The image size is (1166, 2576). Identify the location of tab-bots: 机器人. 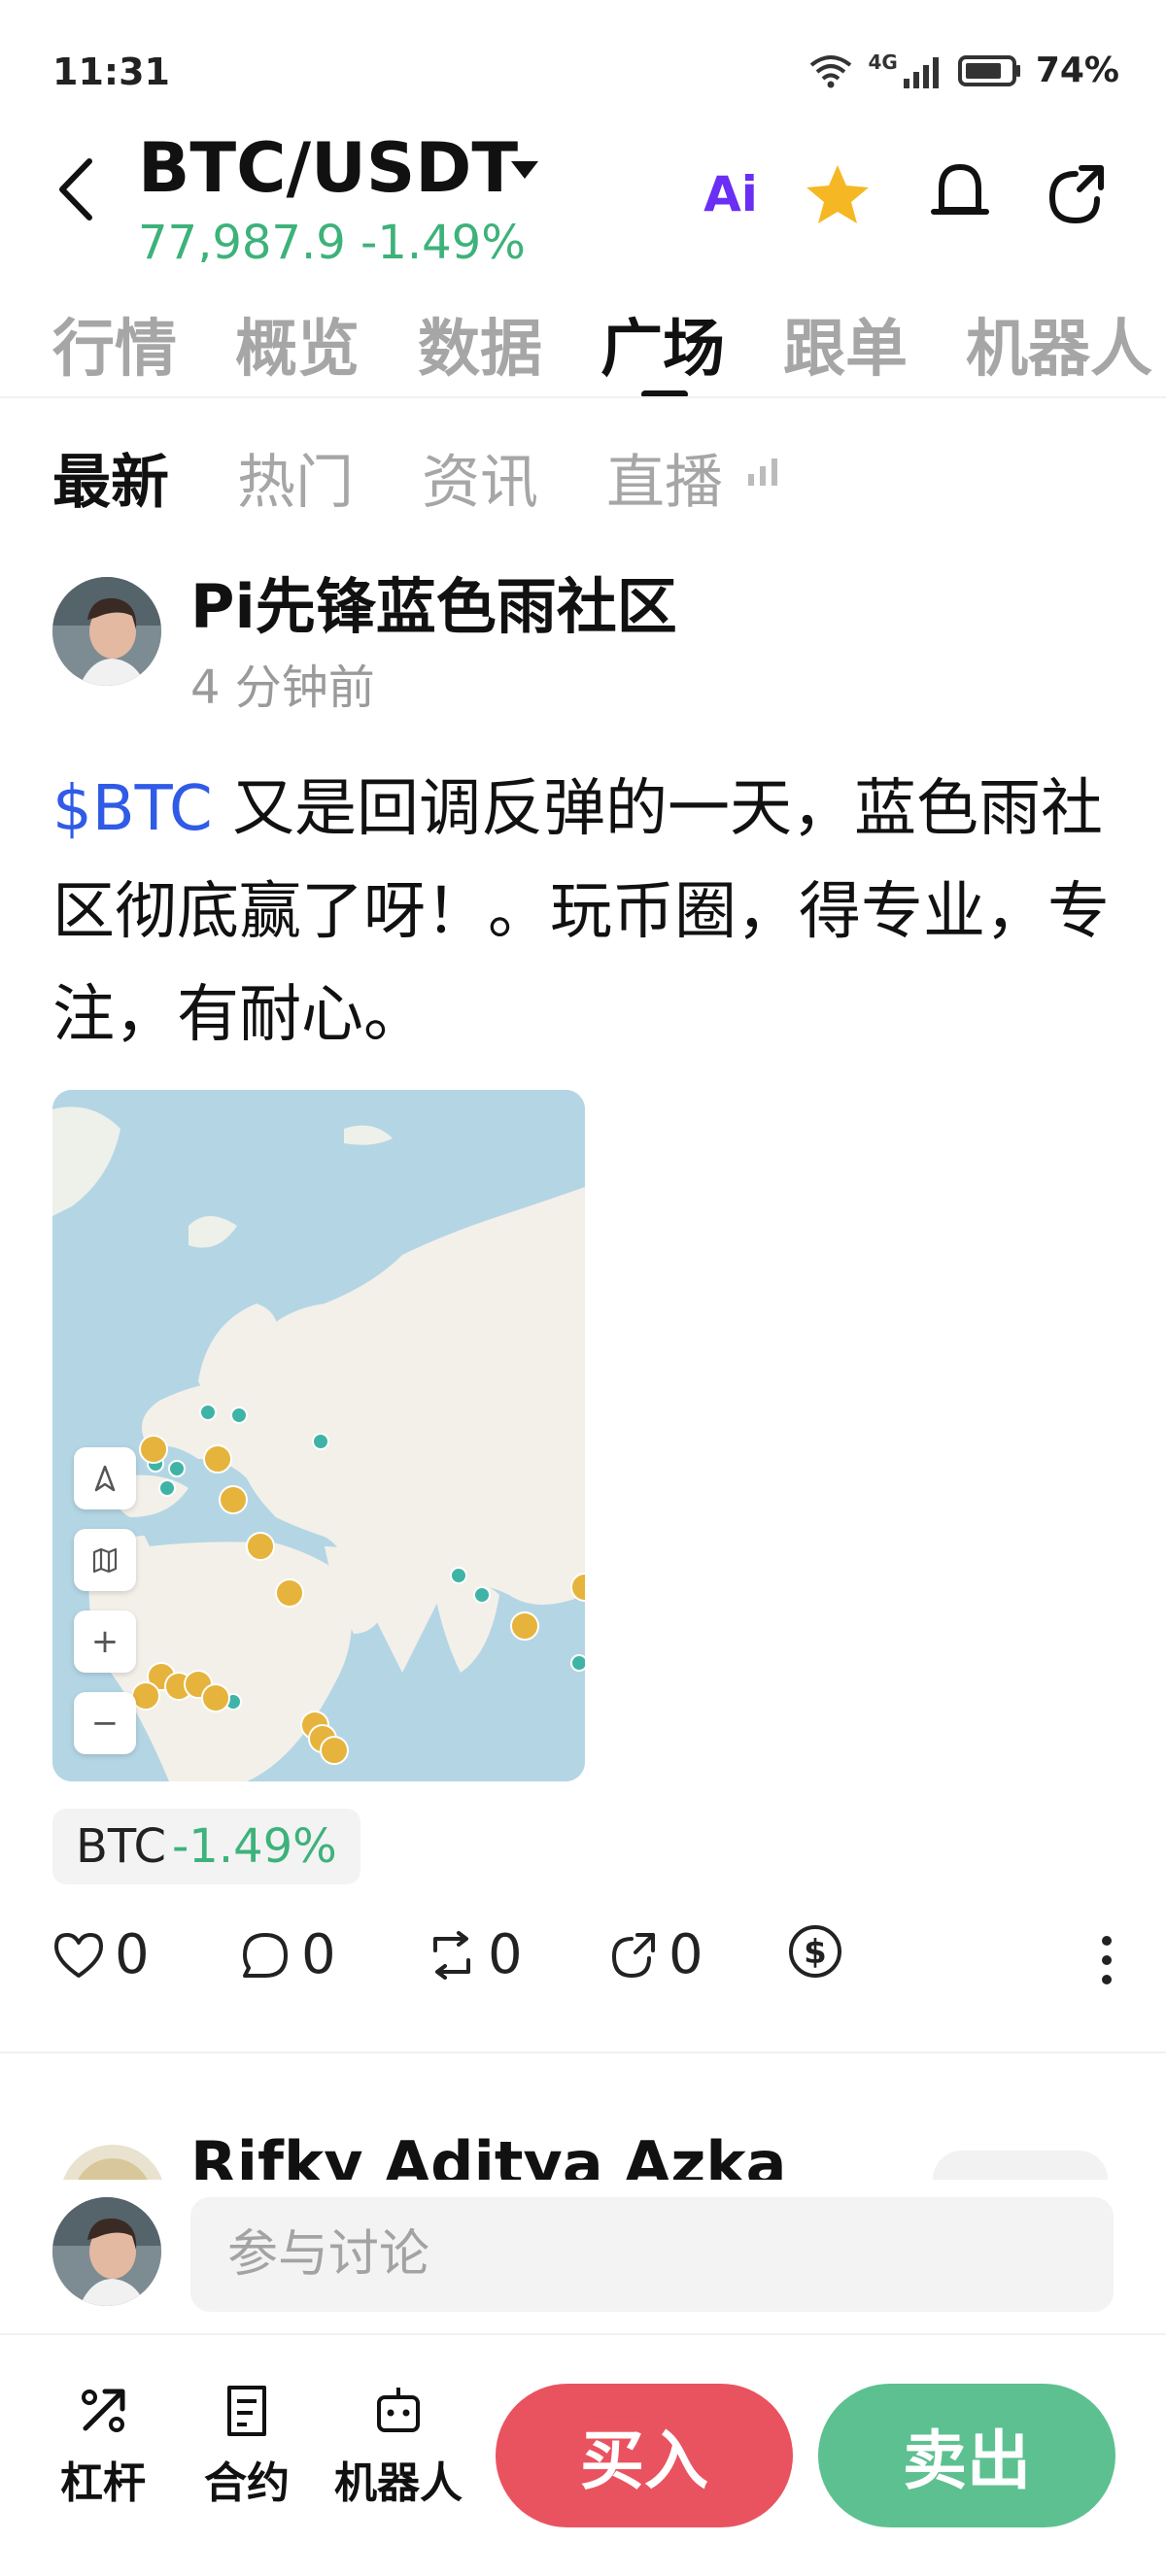
(1059, 344).